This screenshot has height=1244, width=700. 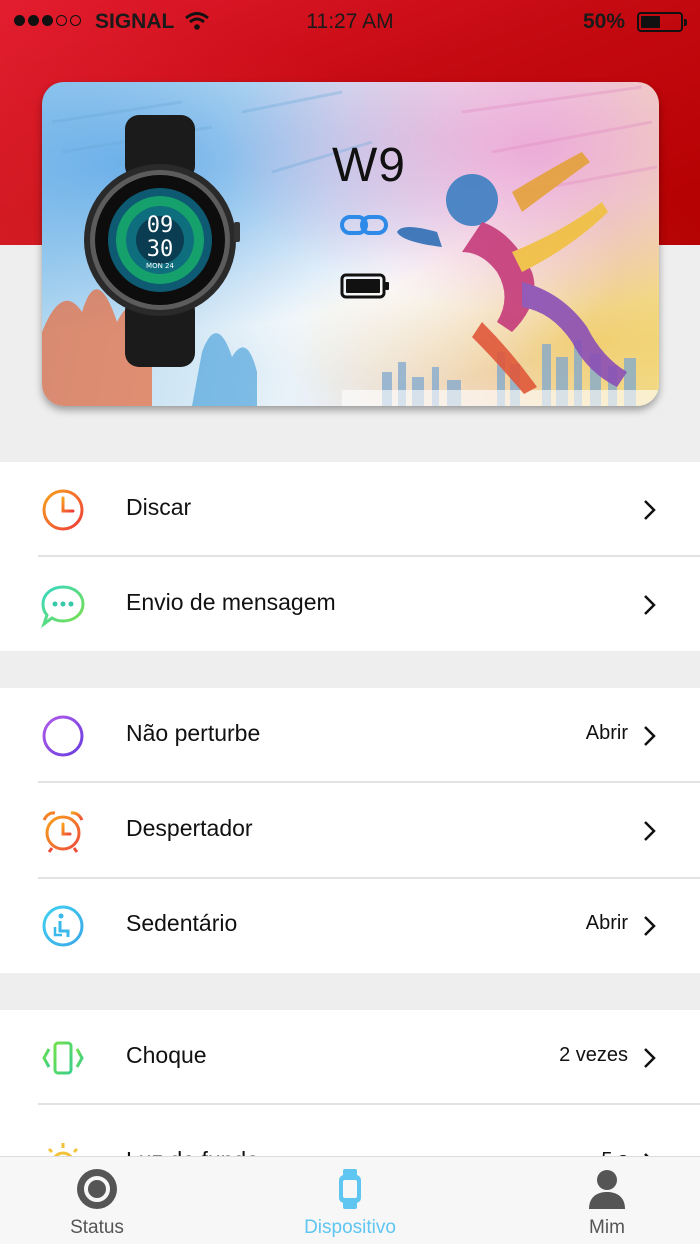 What do you see at coordinates (369, 165) in the screenshot?
I see `device-name: W9` at bounding box center [369, 165].